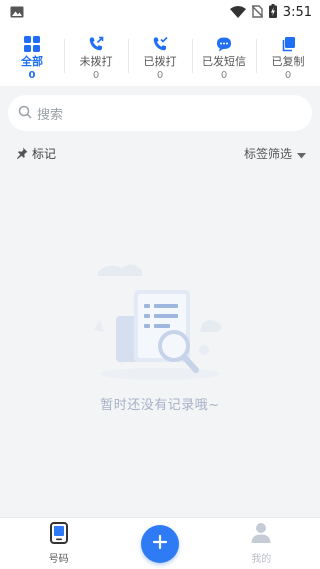  Describe the element at coordinates (50, 115) in the screenshot. I see `search-placeholder: 搜索` at that location.